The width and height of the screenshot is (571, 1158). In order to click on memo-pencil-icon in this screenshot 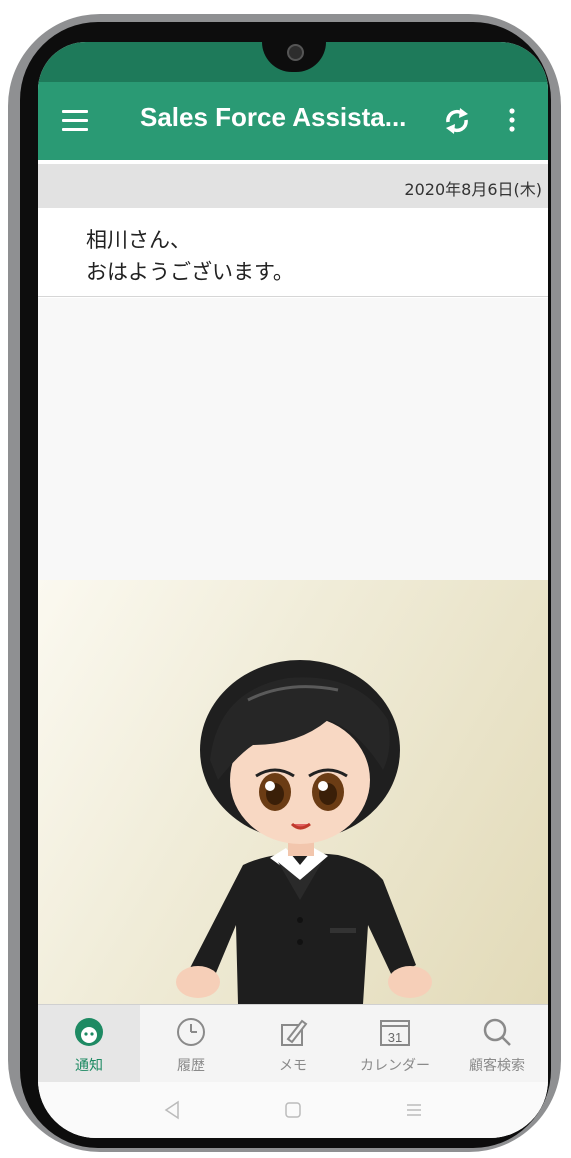, I will do `click(293, 1032)`.